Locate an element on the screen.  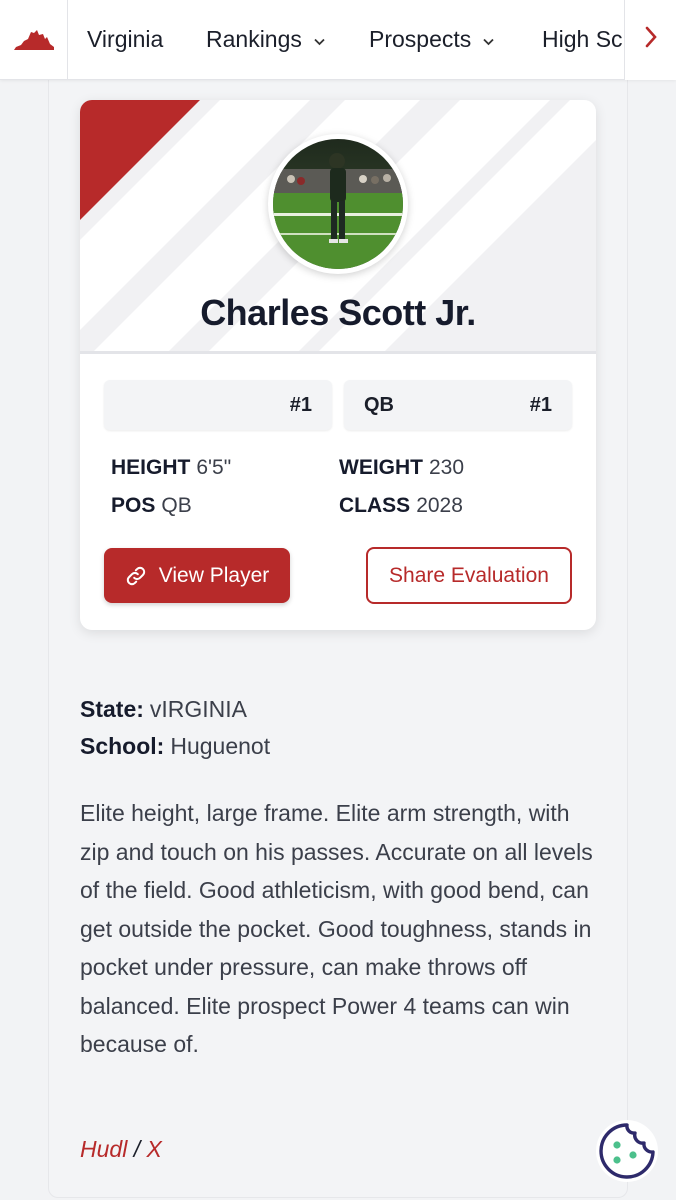
player-name: Charles Scott Jr. is located at coordinates (338, 312).